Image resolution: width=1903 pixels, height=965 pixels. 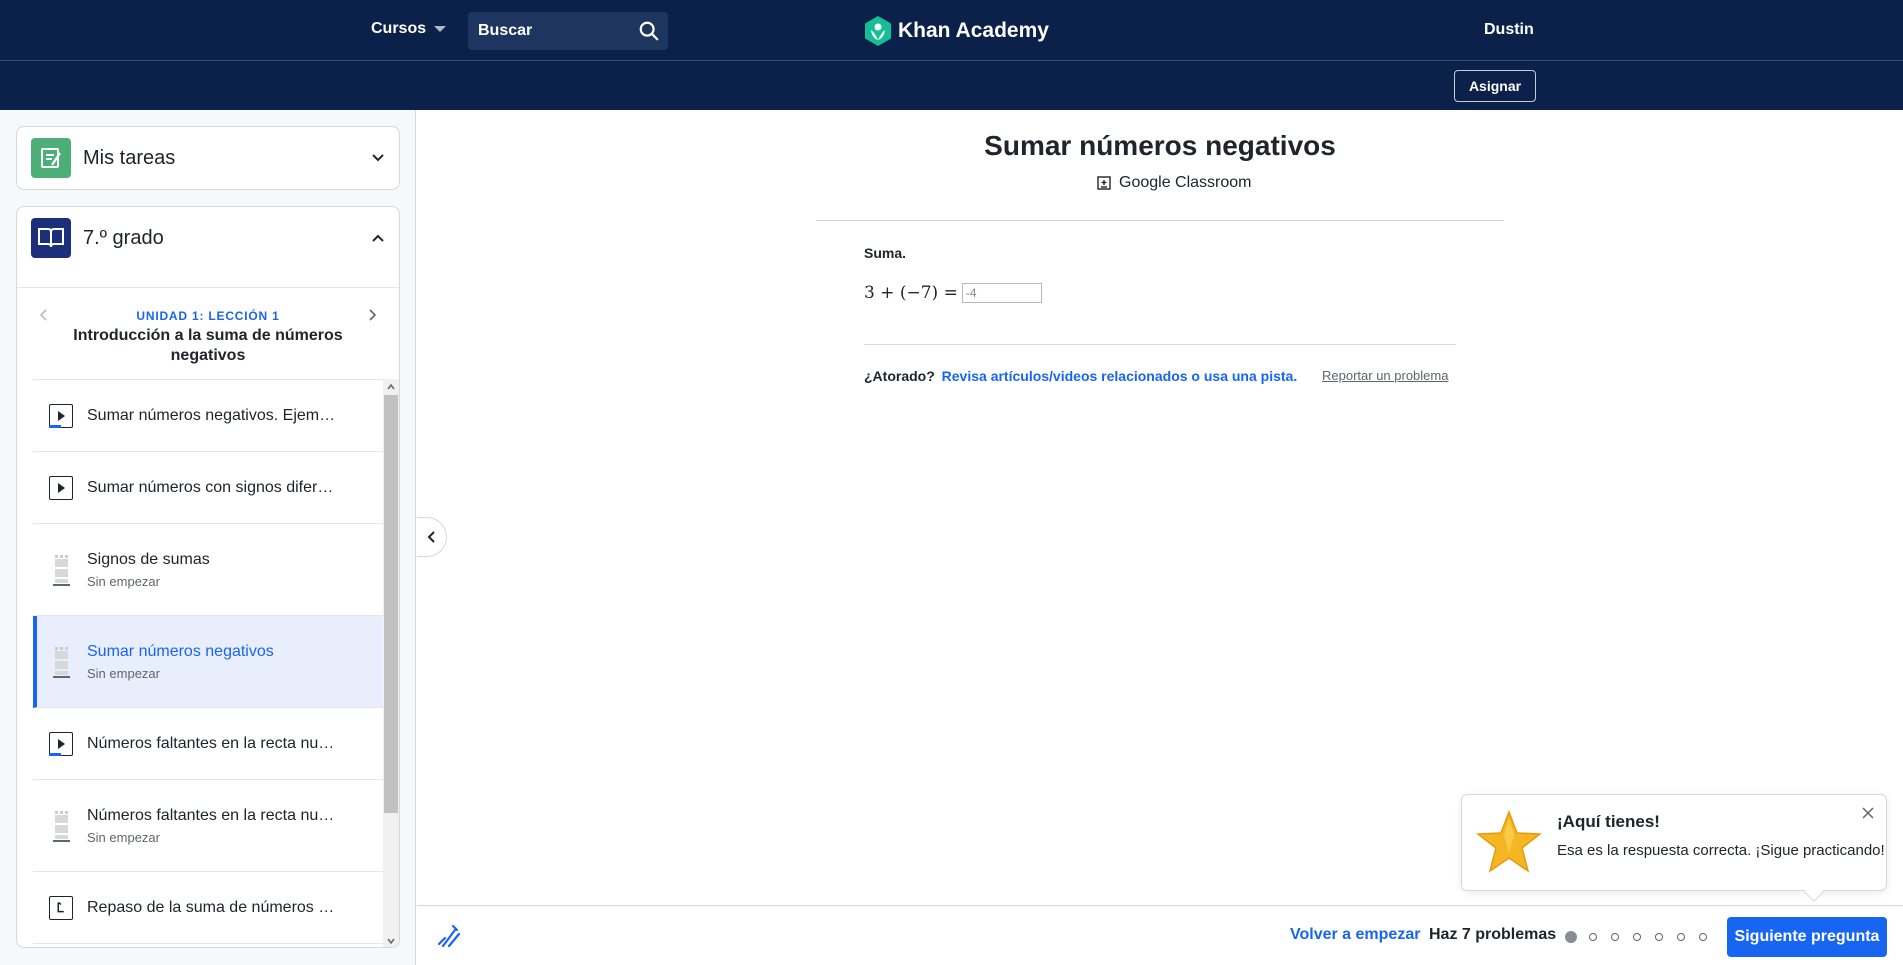 I want to click on scrollbar-thumb, so click(x=391, y=604).